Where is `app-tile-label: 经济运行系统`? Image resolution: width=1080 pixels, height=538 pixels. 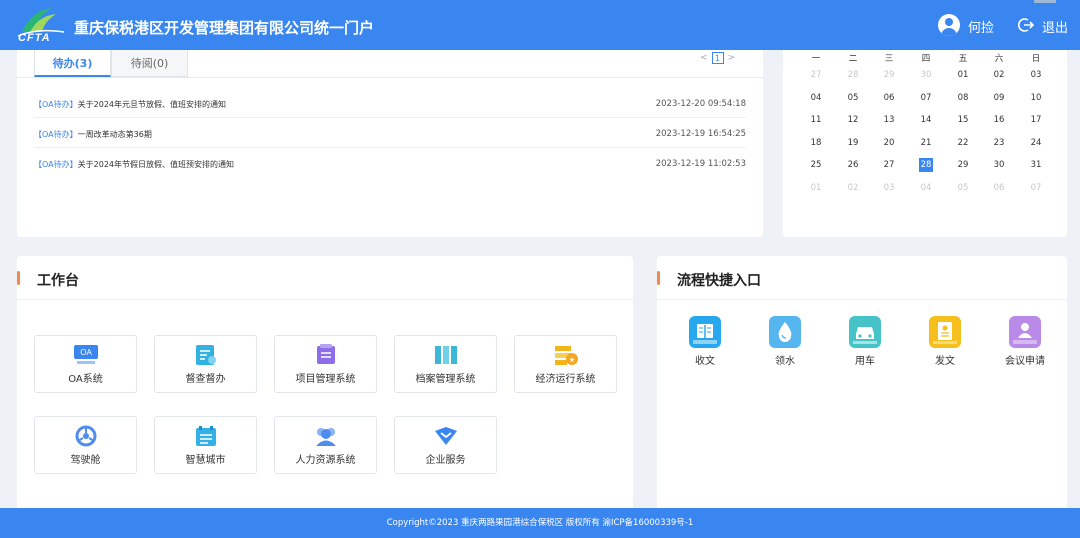 app-tile-label: 经济运行系统 is located at coordinates (565, 379).